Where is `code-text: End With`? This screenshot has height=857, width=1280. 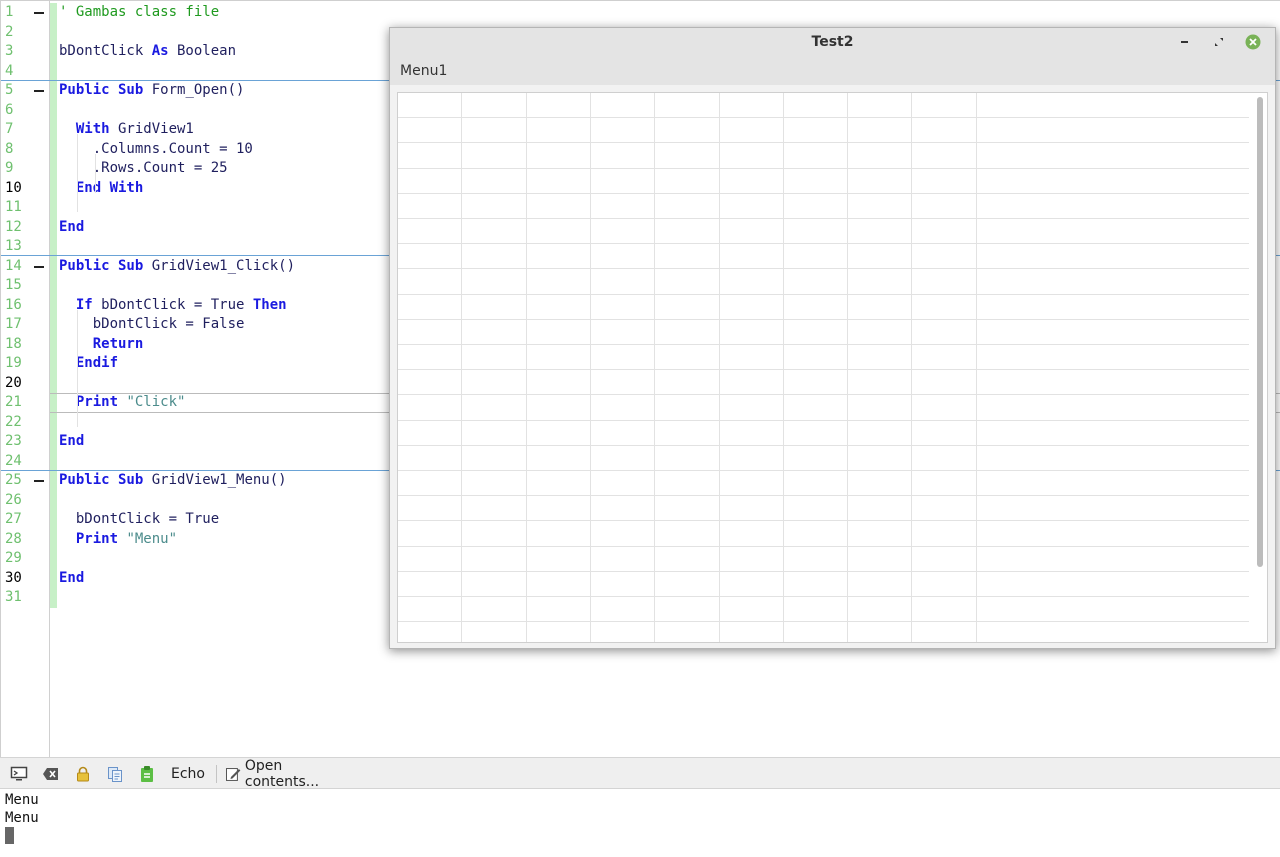 code-text: End With is located at coordinates (101, 189).